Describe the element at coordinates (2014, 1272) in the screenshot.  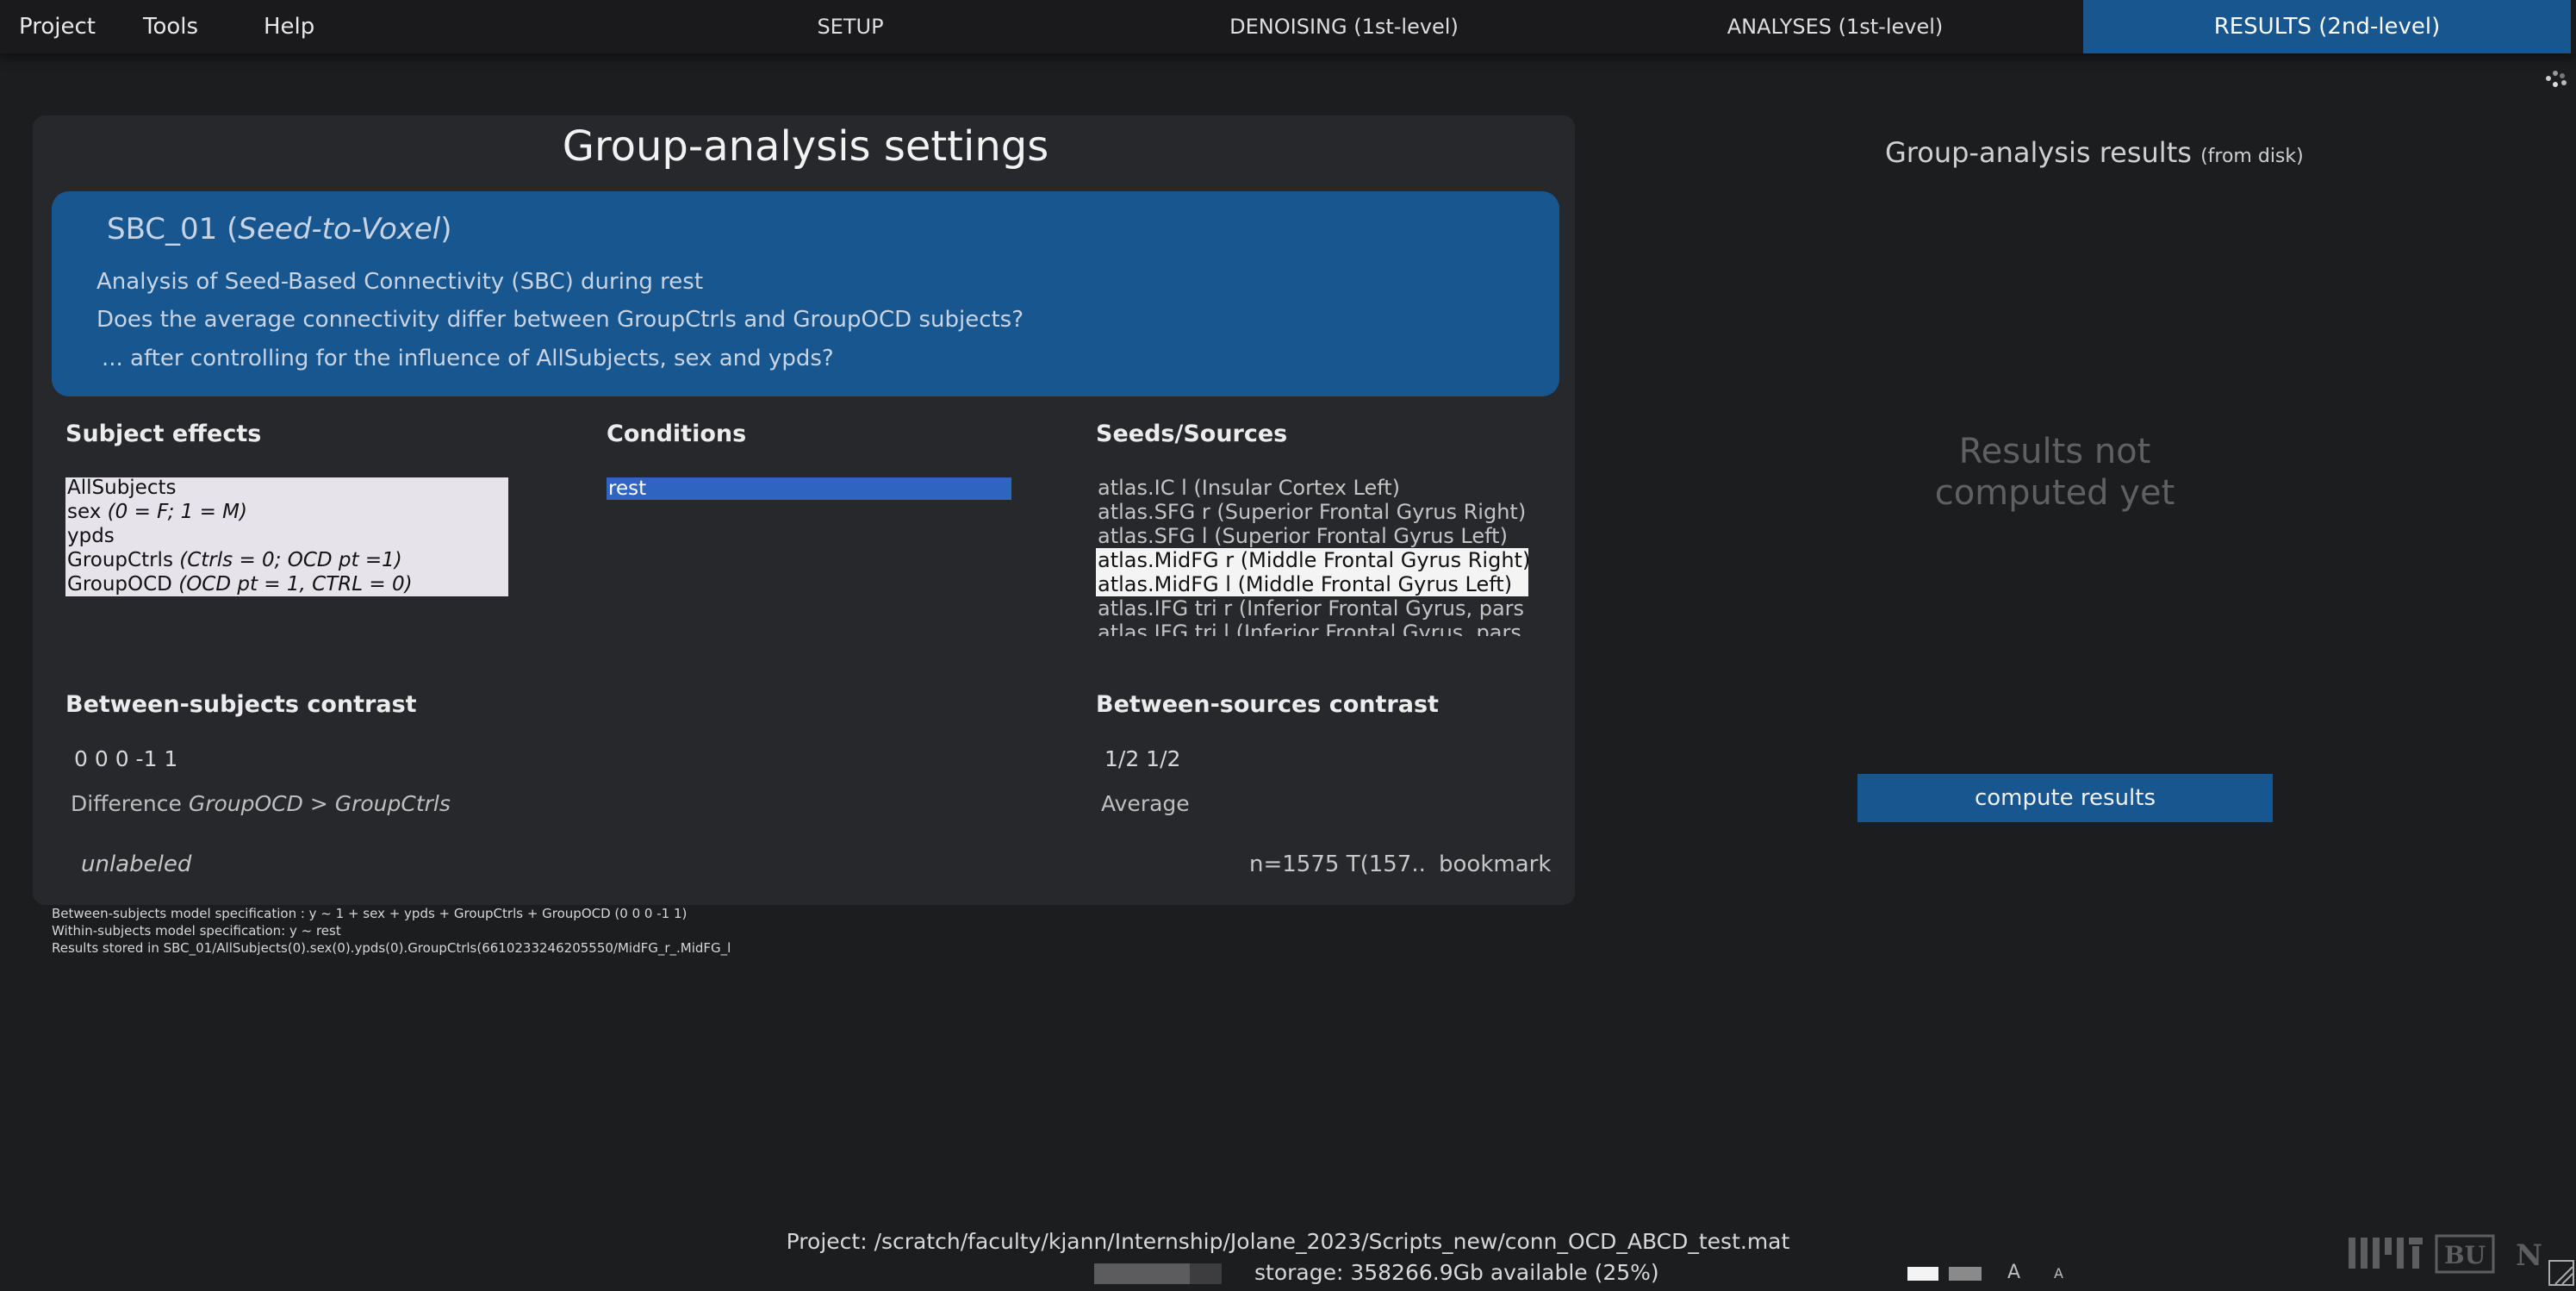
I see `font-size-increase-button: A` at that location.